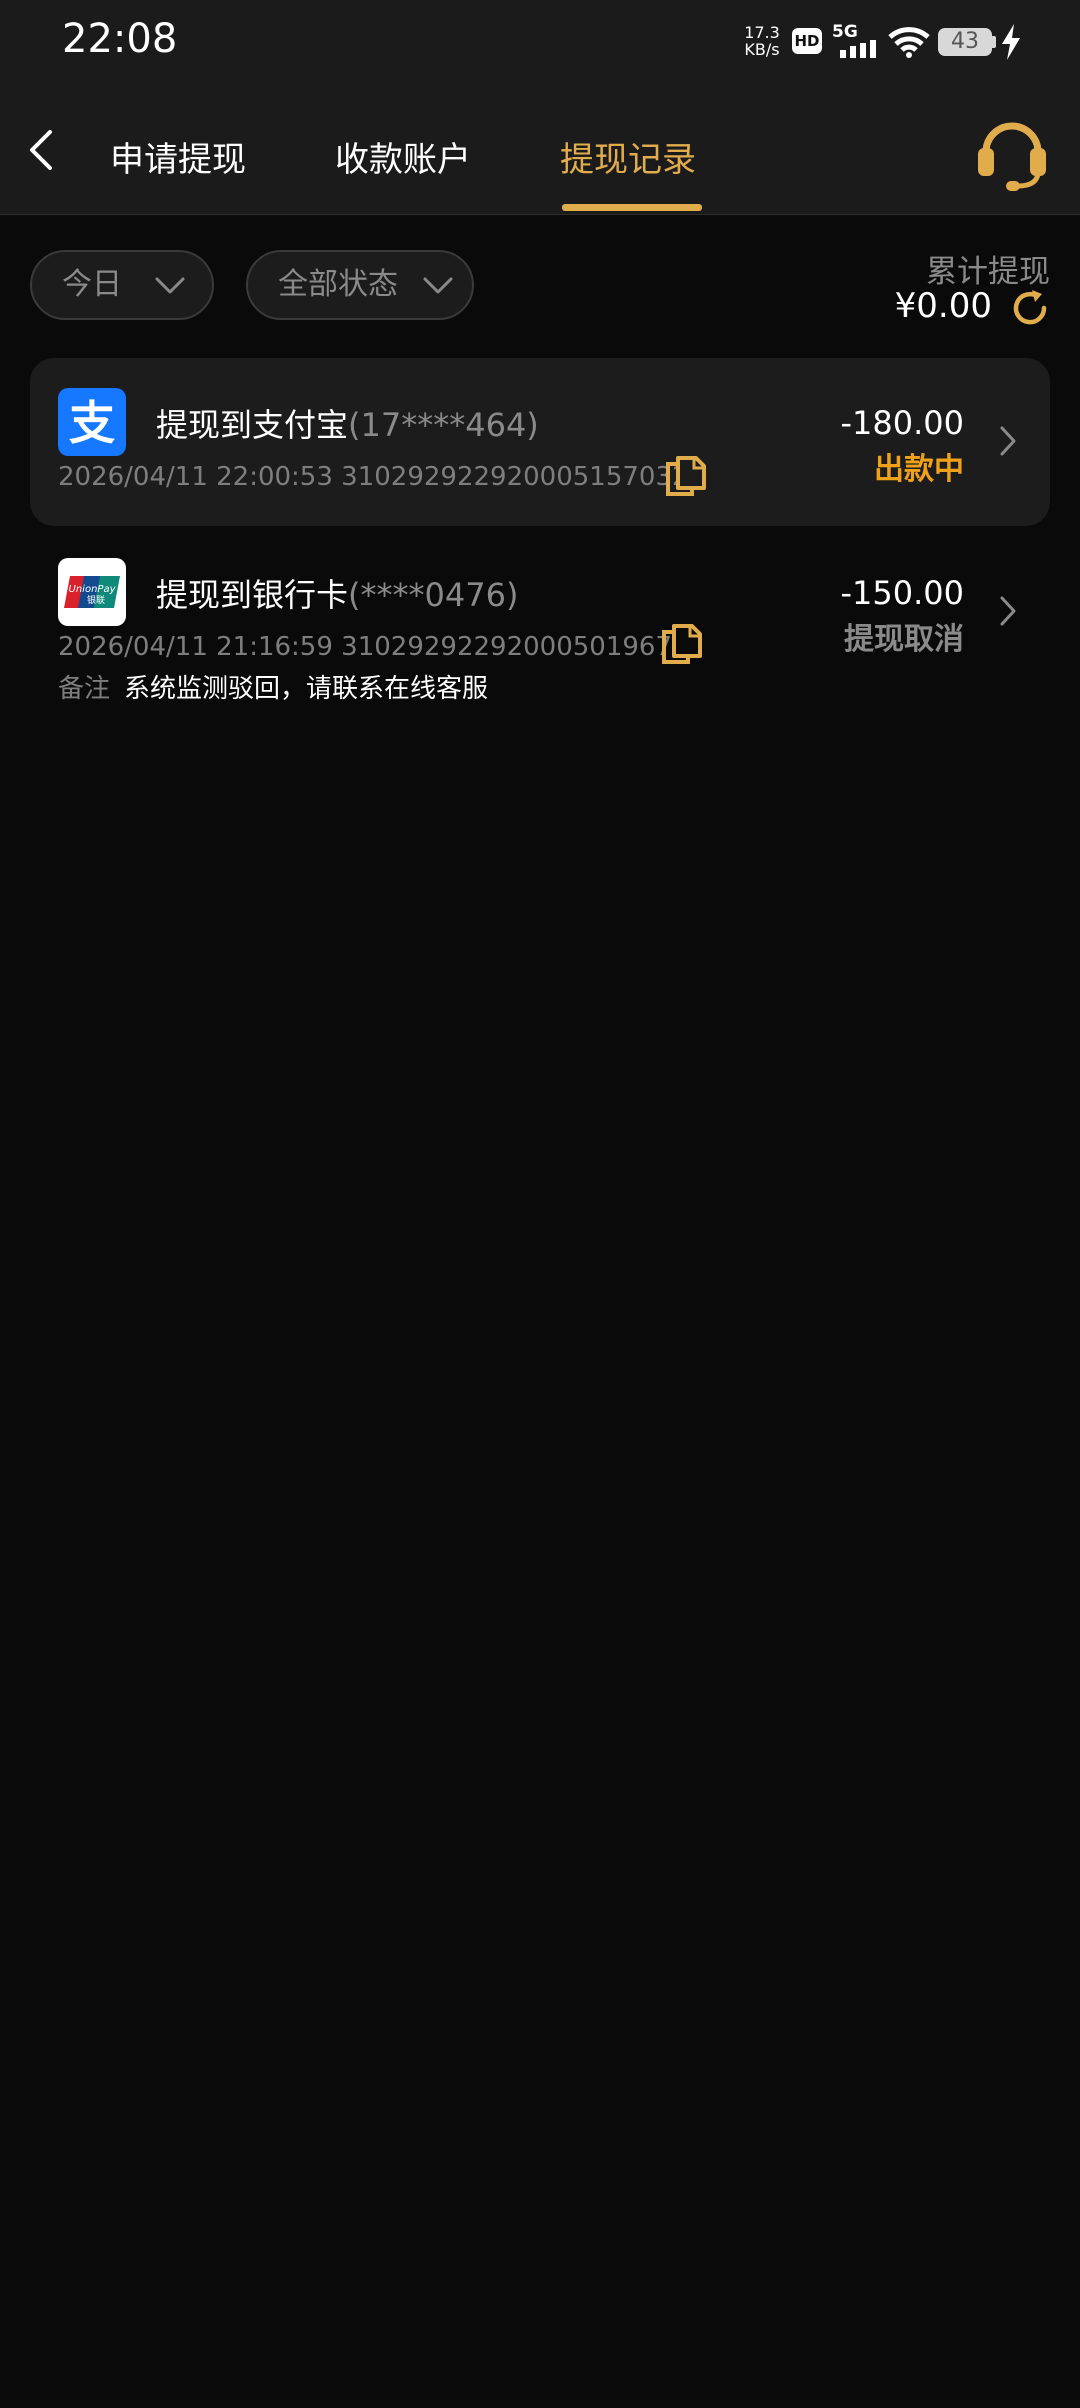 The width and height of the screenshot is (1080, 2408). I want to click on status-filter-dropdown: 全部状态, so click(360, 285).